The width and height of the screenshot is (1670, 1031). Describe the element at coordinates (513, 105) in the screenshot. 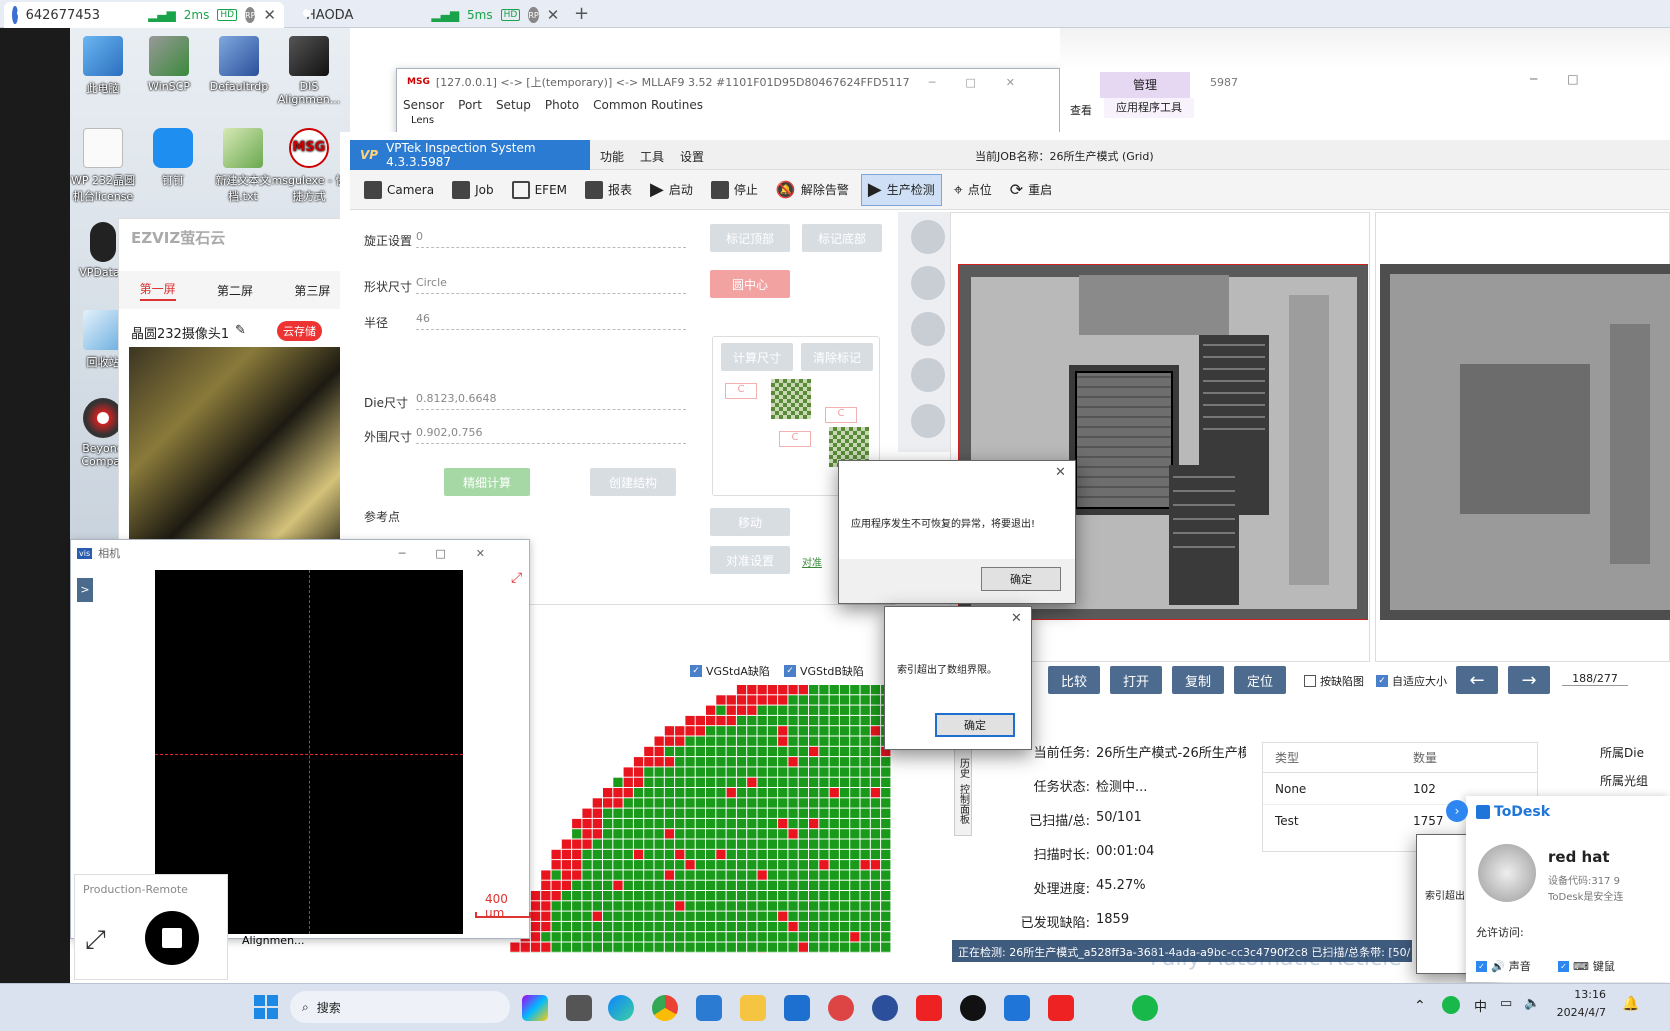

I see `menu-setup: Setup` at that location.